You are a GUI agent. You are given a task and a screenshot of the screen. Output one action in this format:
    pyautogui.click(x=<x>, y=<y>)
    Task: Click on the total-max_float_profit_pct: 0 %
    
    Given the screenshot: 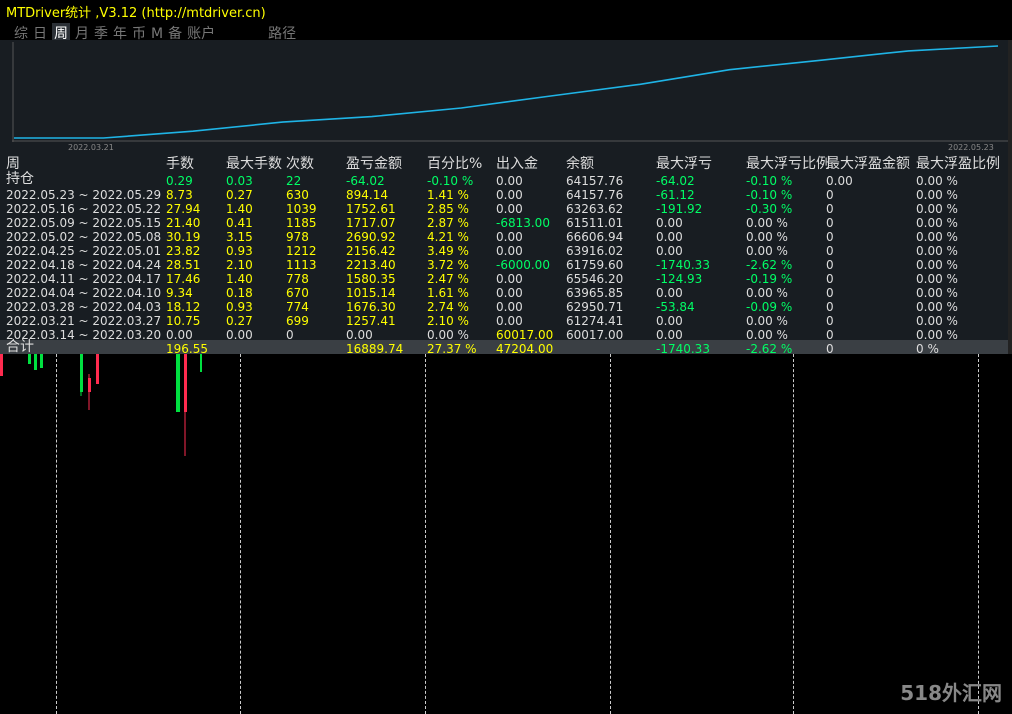 What is the action you would take?
    pyautogui.click(x=927, y=349)
    